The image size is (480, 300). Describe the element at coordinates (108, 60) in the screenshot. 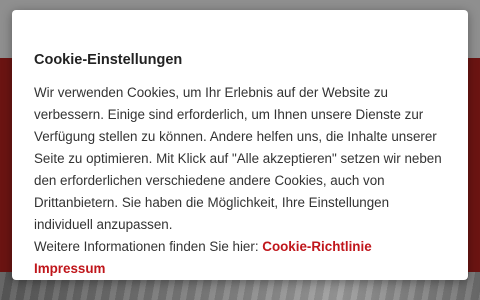

I see `dialog-title: Cookie-Einstellungen` at that location.